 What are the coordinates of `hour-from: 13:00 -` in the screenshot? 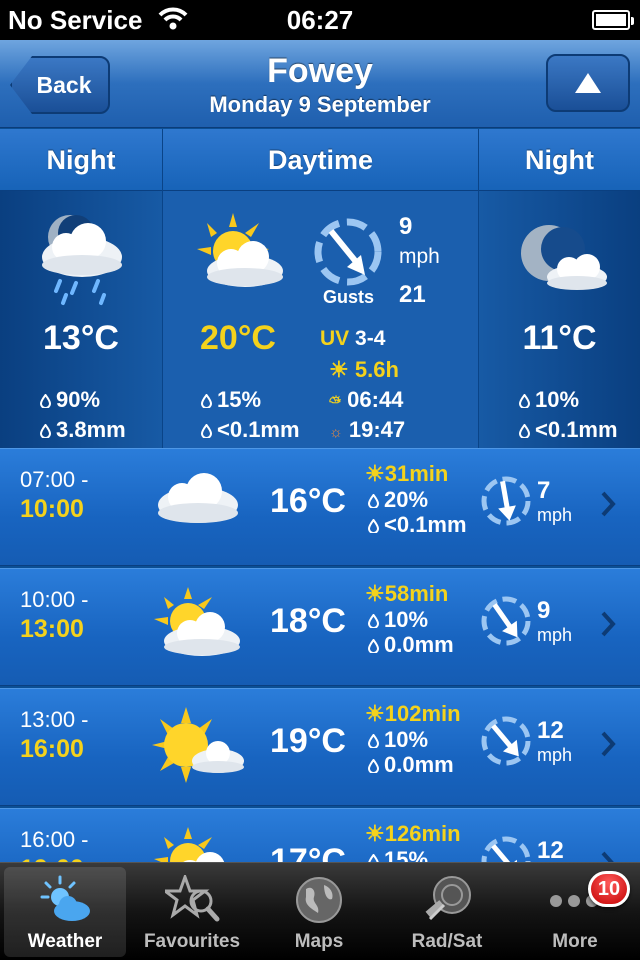 It's located at (54, 719).